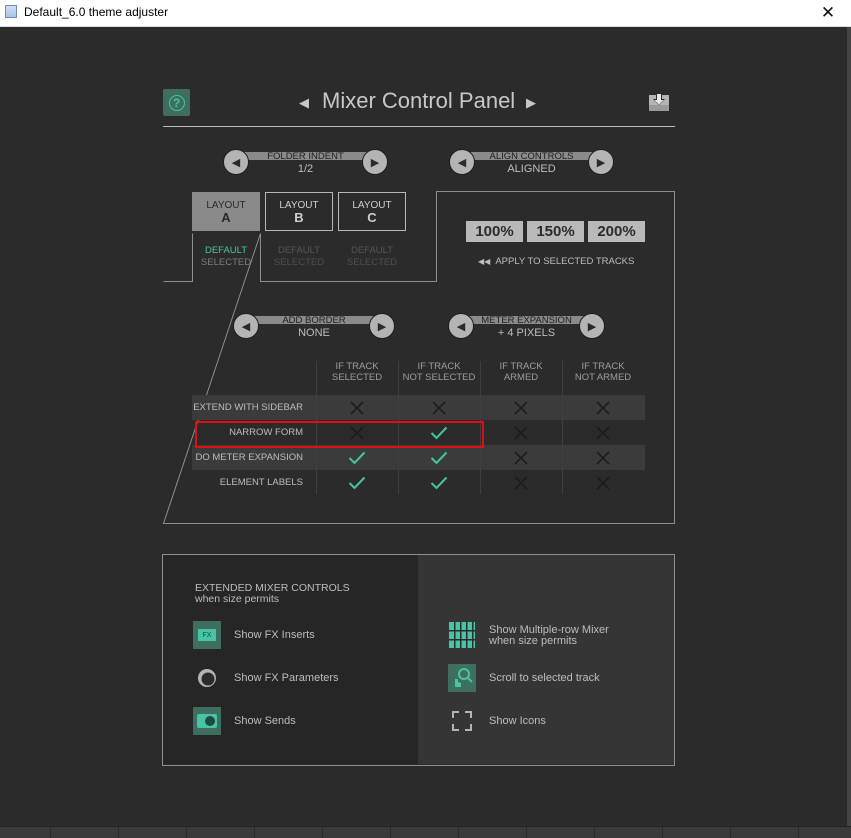 The width and height of the screenshot is (851, 838). Describe the element at coordinates (339, 434) in the screenshot. I see `narrow-form-highlight` at that location.